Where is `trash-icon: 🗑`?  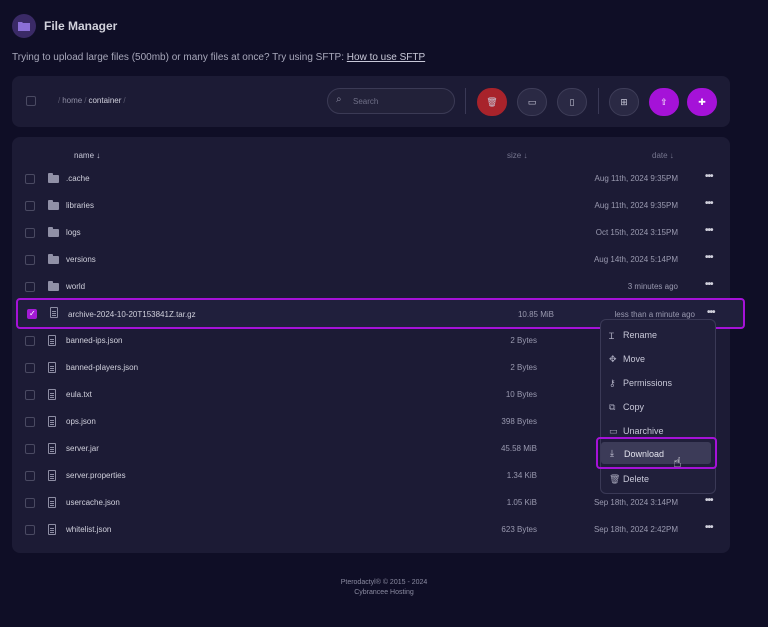
trash-icon: 🗑 is located at coordinates (492, 101).